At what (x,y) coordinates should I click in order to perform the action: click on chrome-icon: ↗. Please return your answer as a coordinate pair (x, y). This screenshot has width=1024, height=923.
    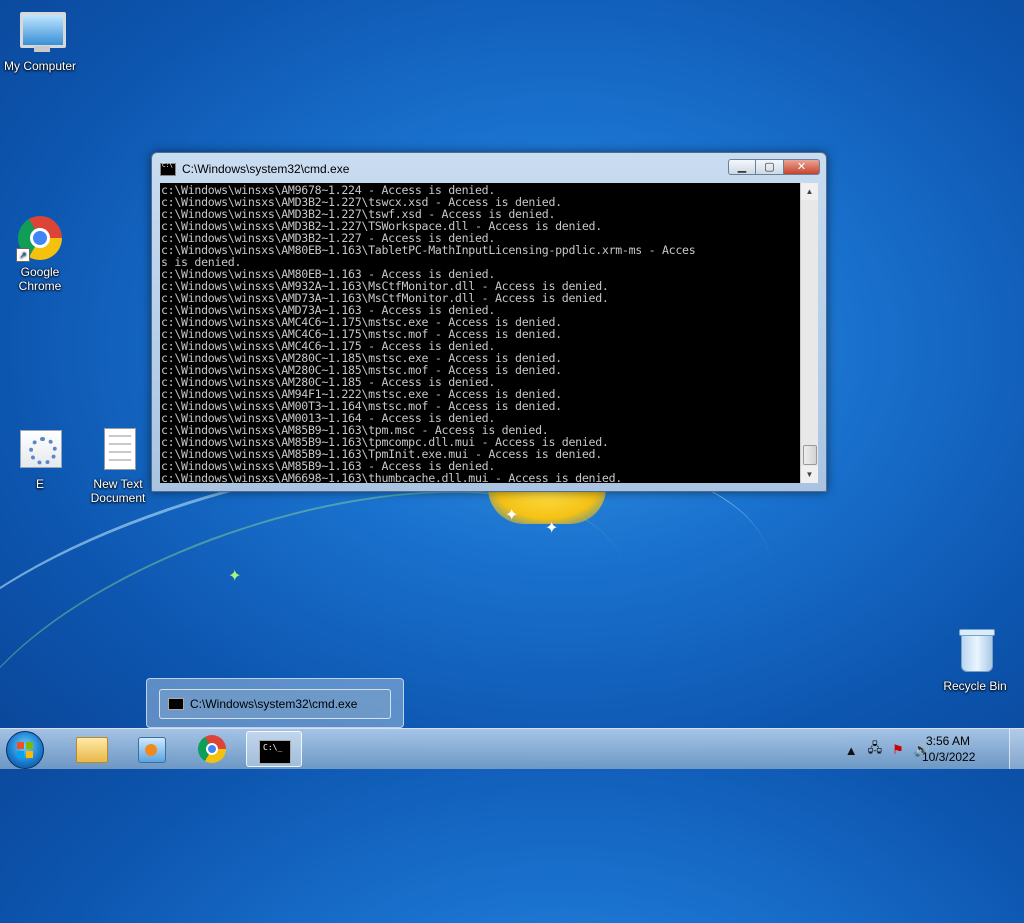
    Looking at the image, I should click on (40, 238).